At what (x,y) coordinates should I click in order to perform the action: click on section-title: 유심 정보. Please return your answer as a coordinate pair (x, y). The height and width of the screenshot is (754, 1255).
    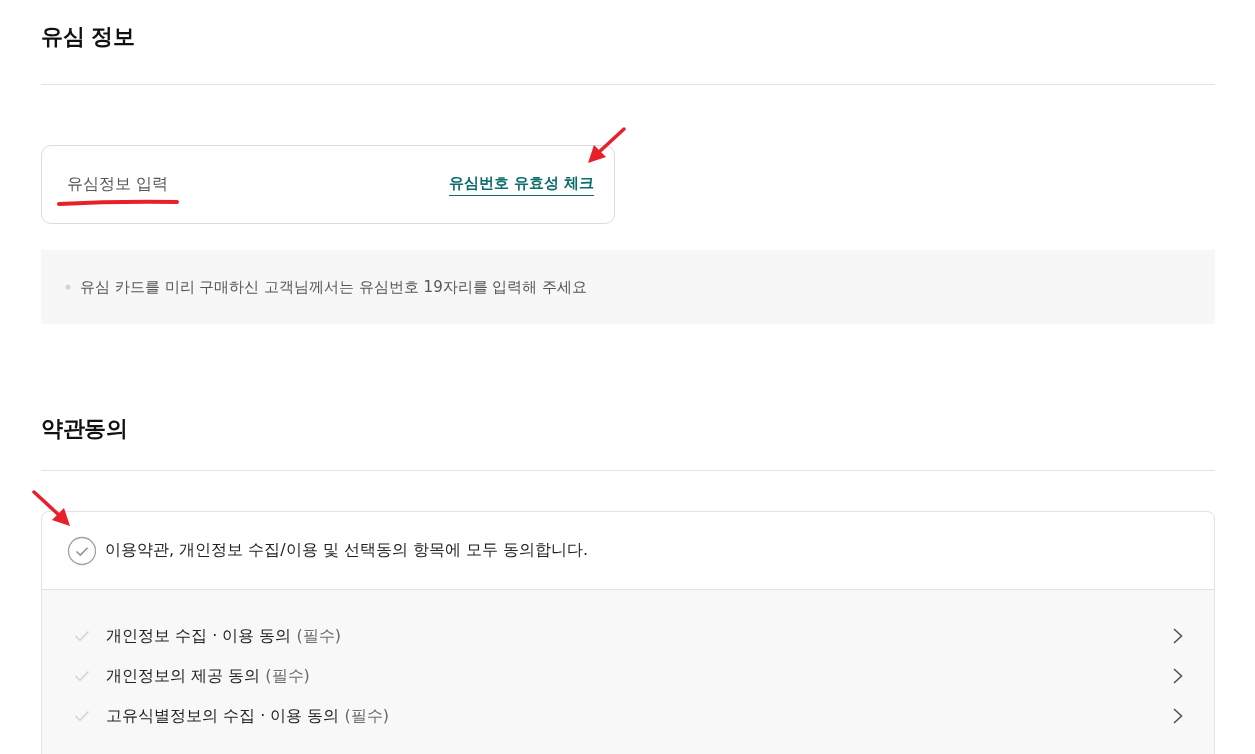
    Looking at the image, I should click on (88, 37).